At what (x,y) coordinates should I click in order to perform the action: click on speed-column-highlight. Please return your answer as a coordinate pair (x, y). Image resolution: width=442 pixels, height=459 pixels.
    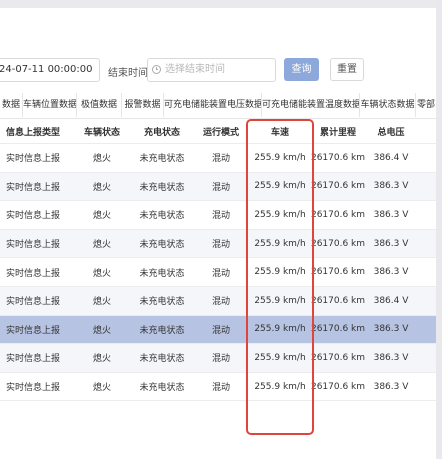
    Looking at the image, I should click on (280, 277).